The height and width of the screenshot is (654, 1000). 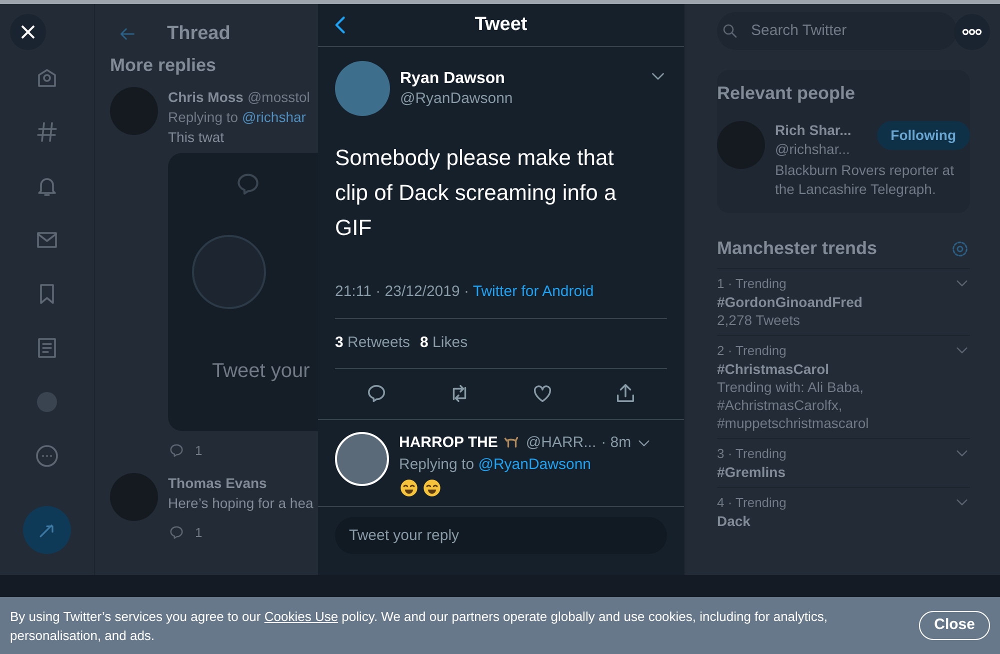 I want to click on trend-tag: Dack, so click(x=835, y=521).